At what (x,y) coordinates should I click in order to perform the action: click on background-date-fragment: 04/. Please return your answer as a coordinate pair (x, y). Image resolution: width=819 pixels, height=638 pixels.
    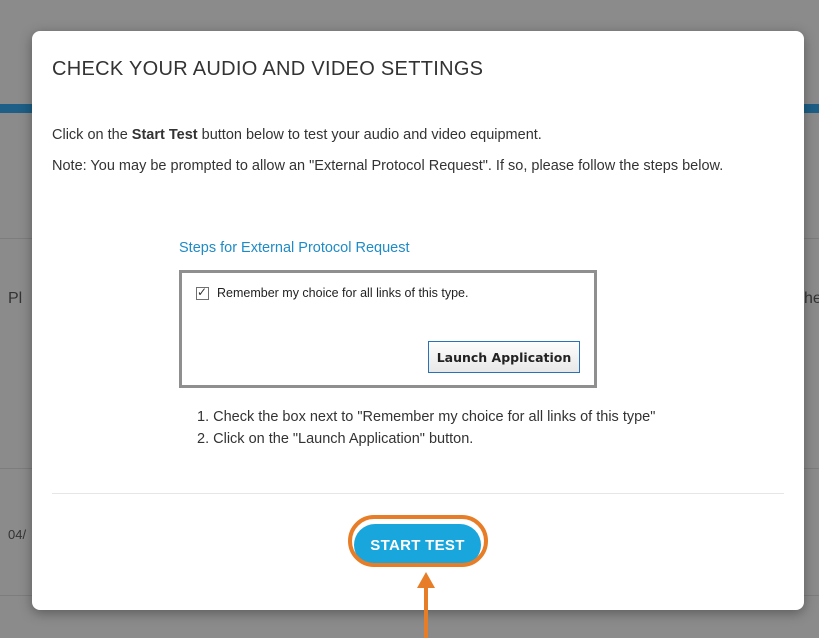
    Looking at the image, I should click on (17, 534).